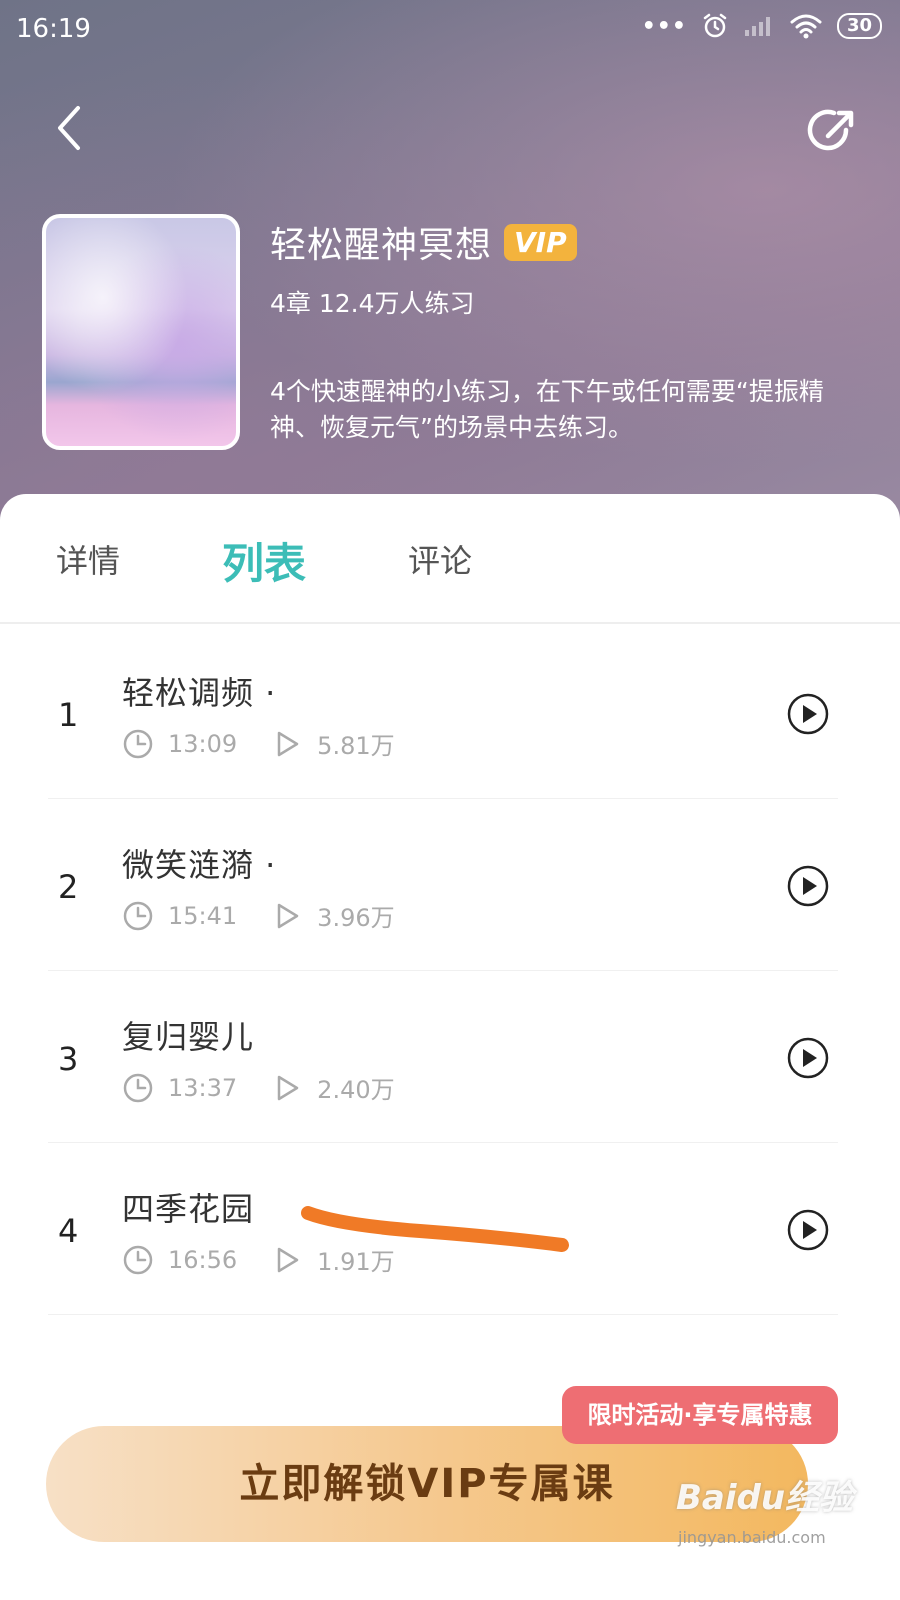  What do you see at coordinates (757, 26) in the screenshot?
I see `signal-icon` at bounding box center [757, 26].